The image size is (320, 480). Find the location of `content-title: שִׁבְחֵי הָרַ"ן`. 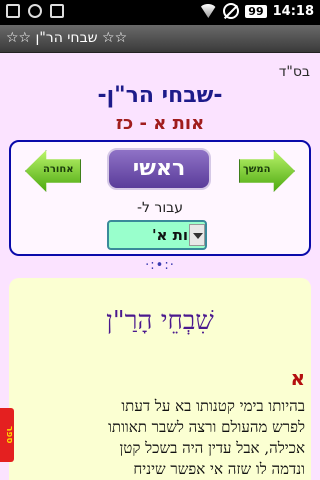

content-title: שִׁבְחֵי הָרַ"ן is located at coordinates (160, 321).